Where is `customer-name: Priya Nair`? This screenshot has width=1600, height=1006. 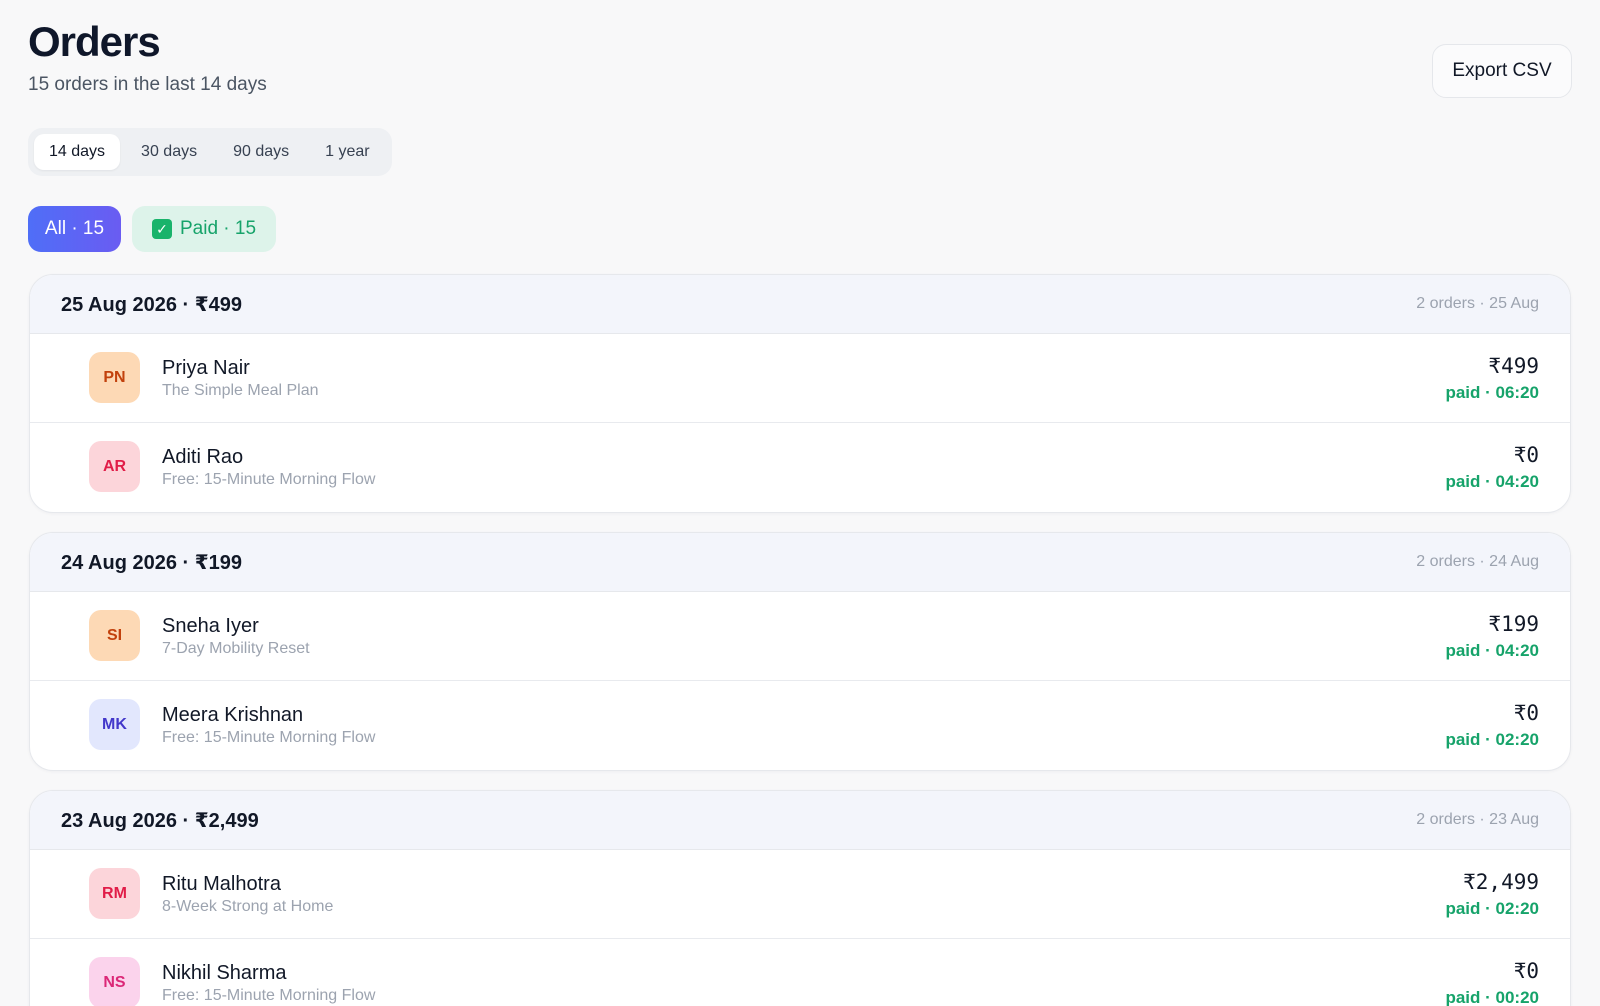
customer-name: Priya Nair is located at coordinates (206, 368).